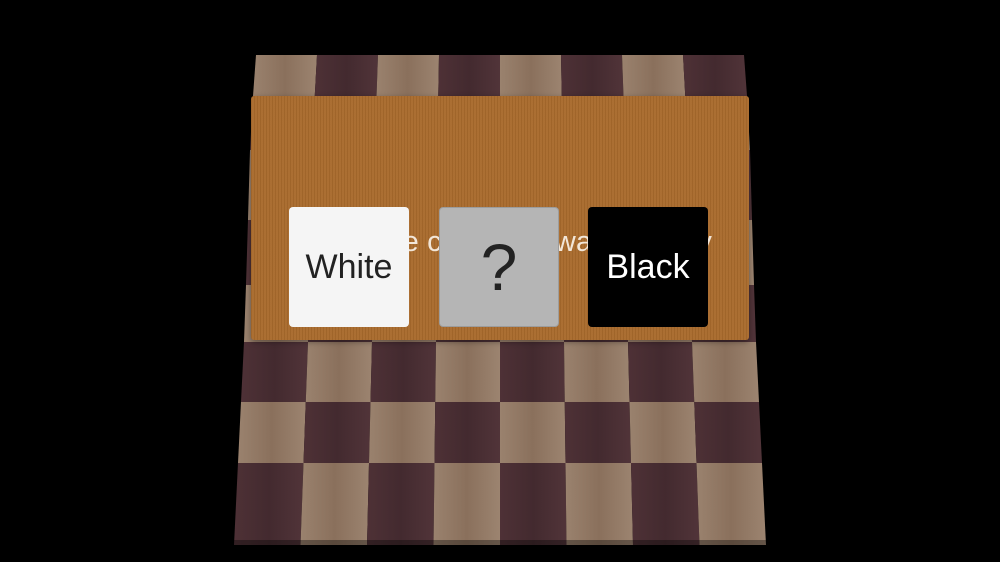 The height and width of the screenshot is (562, 1000). I want to click on play-black-label: Black, so click(648, 266).